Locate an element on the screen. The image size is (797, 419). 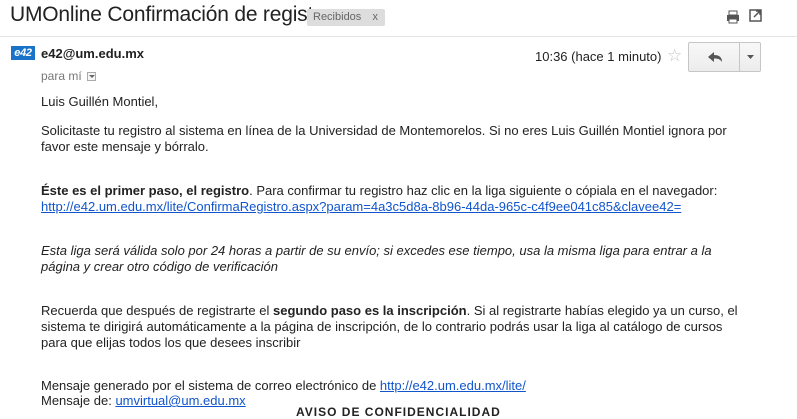
chevron-down-icon is located at coordinates (750, 57).